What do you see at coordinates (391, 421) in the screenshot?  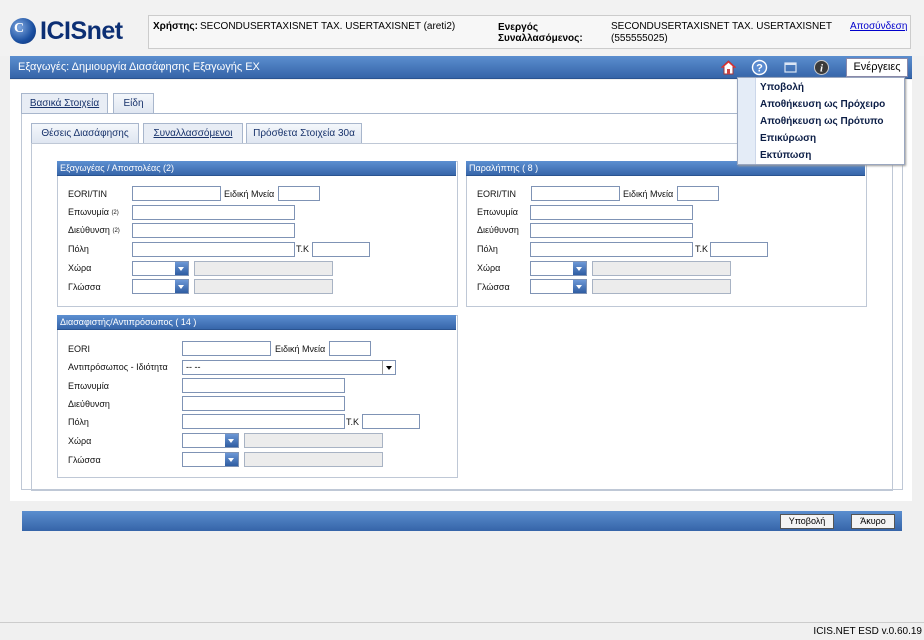 I see `declarant-zip-input` at bounding box center [391, 421].